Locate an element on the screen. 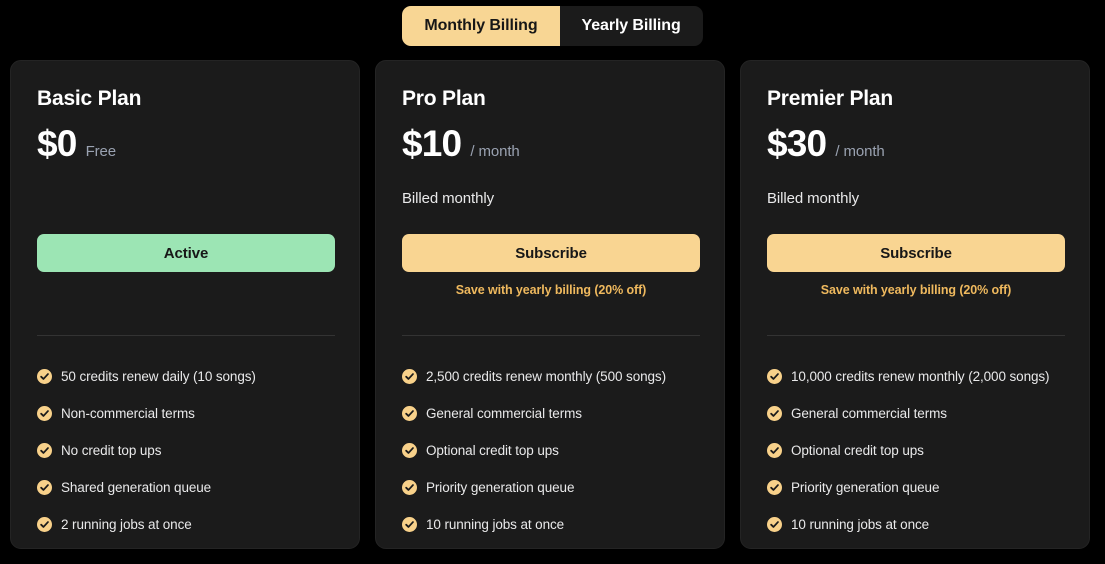  feature-item: Non-commercial terms is located at coordinates (192, 413).